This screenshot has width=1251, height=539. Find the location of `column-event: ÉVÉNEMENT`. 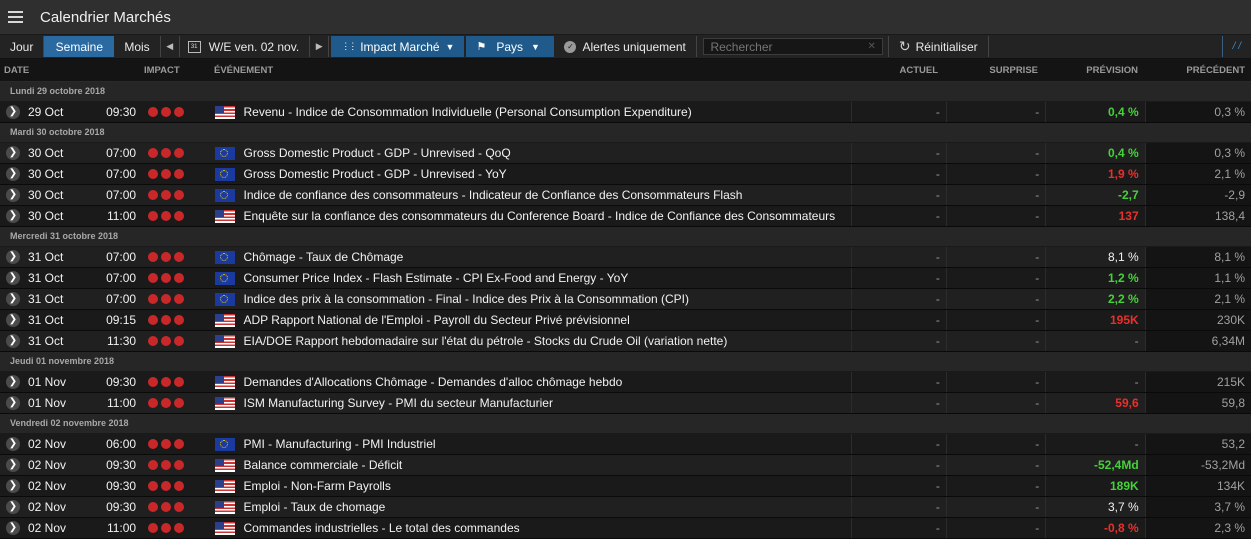

column-event: ÉVÉNEMENT is located at coordinates (528, 70).